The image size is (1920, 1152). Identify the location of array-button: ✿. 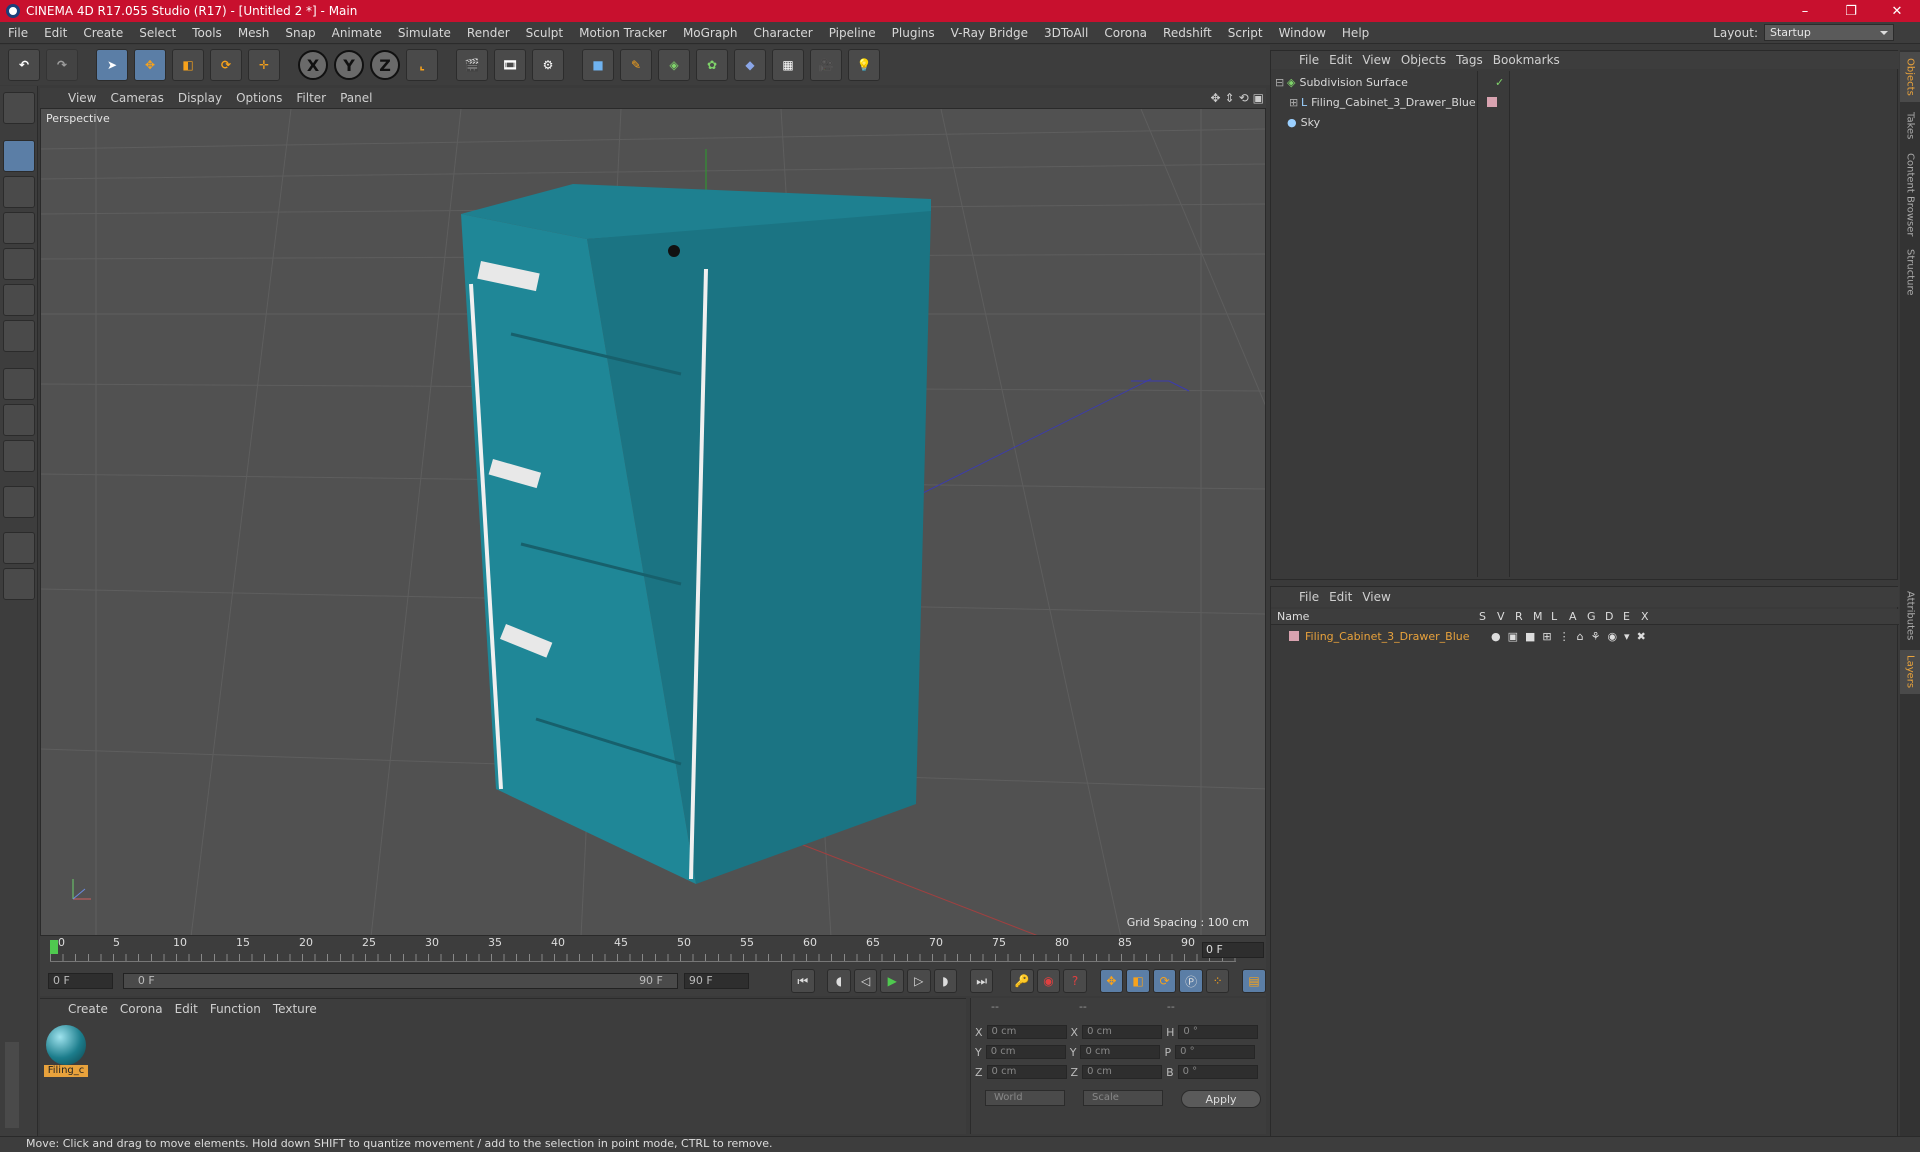
(712, 65).